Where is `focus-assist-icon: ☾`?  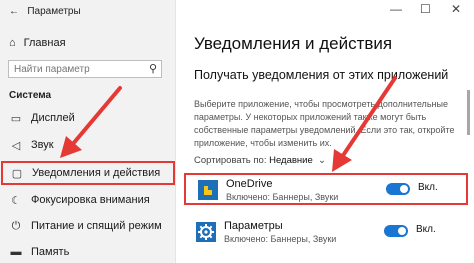 focus-assist-icon: ☾ is located at coordinates (16, 200).